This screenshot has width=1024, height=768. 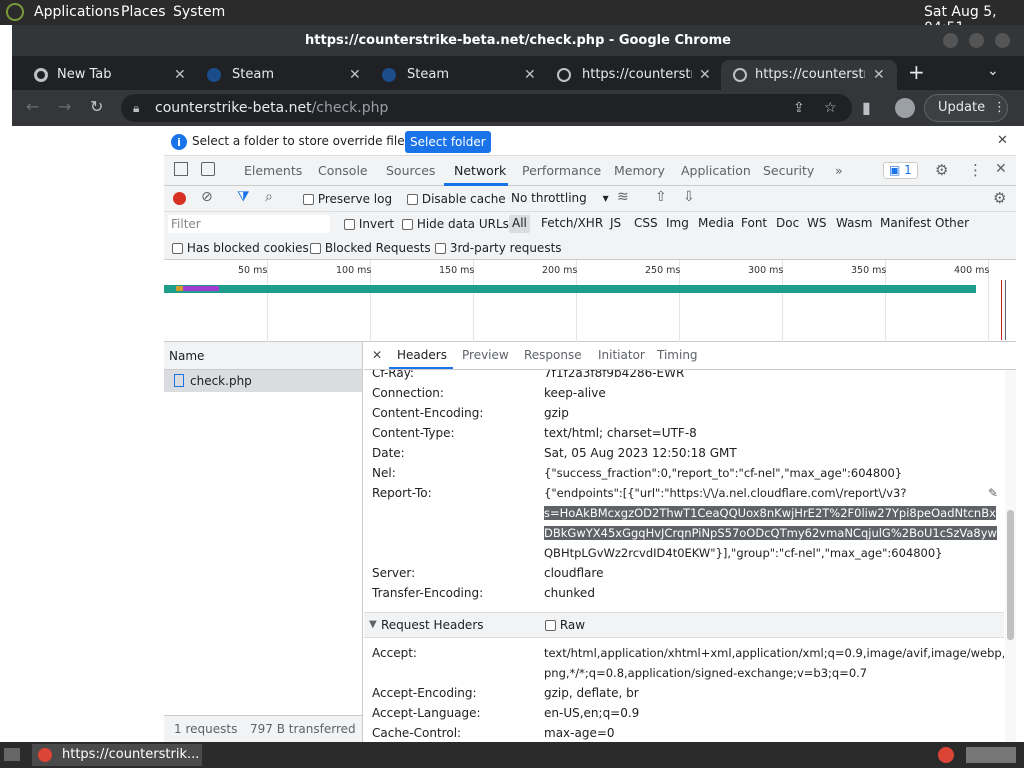 What do you see at coordinates (273, 170) in the screenshot?
I see `tab-elements: Elements` at bounding box center [273, 170].